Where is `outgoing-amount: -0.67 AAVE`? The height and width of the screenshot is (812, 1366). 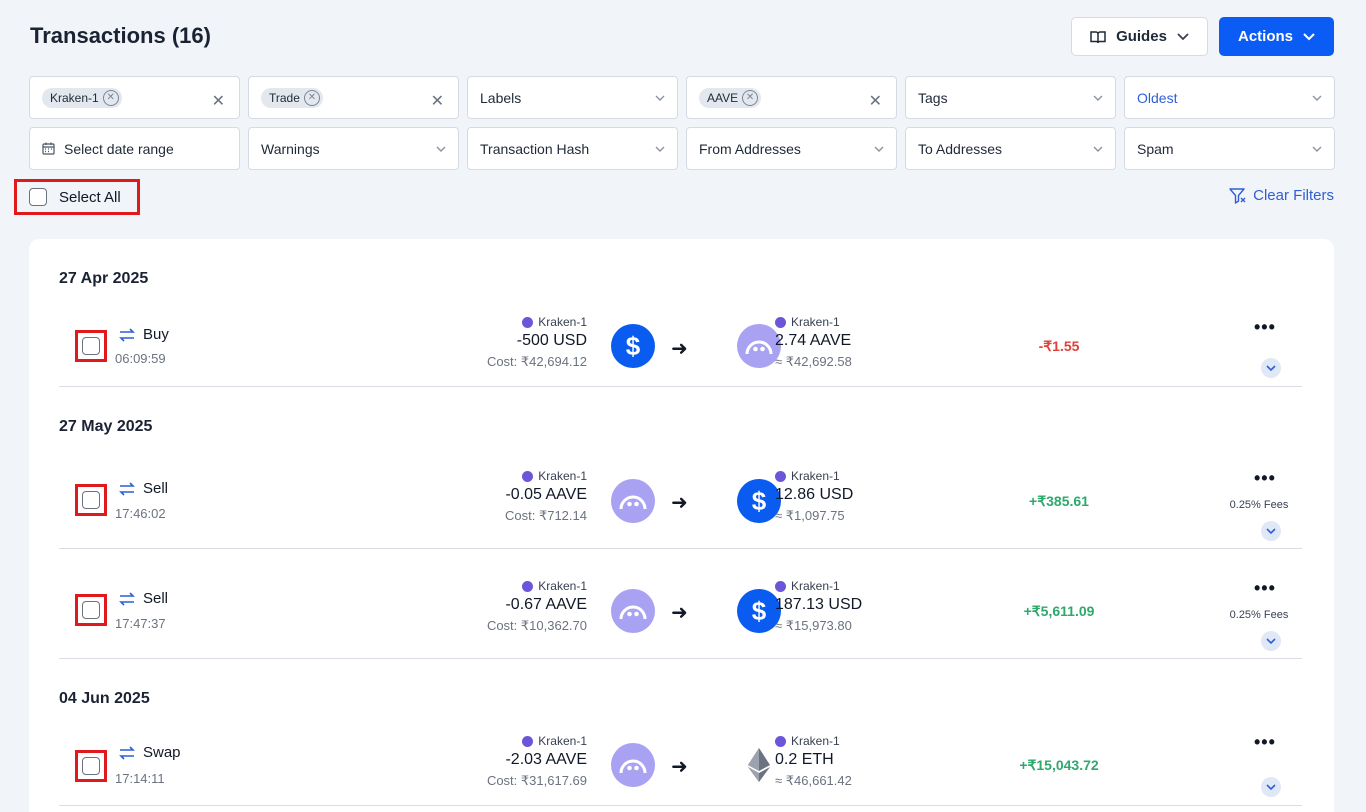 outgoing-amount: -0.67 AAVE is located at coordinates (546, 604).